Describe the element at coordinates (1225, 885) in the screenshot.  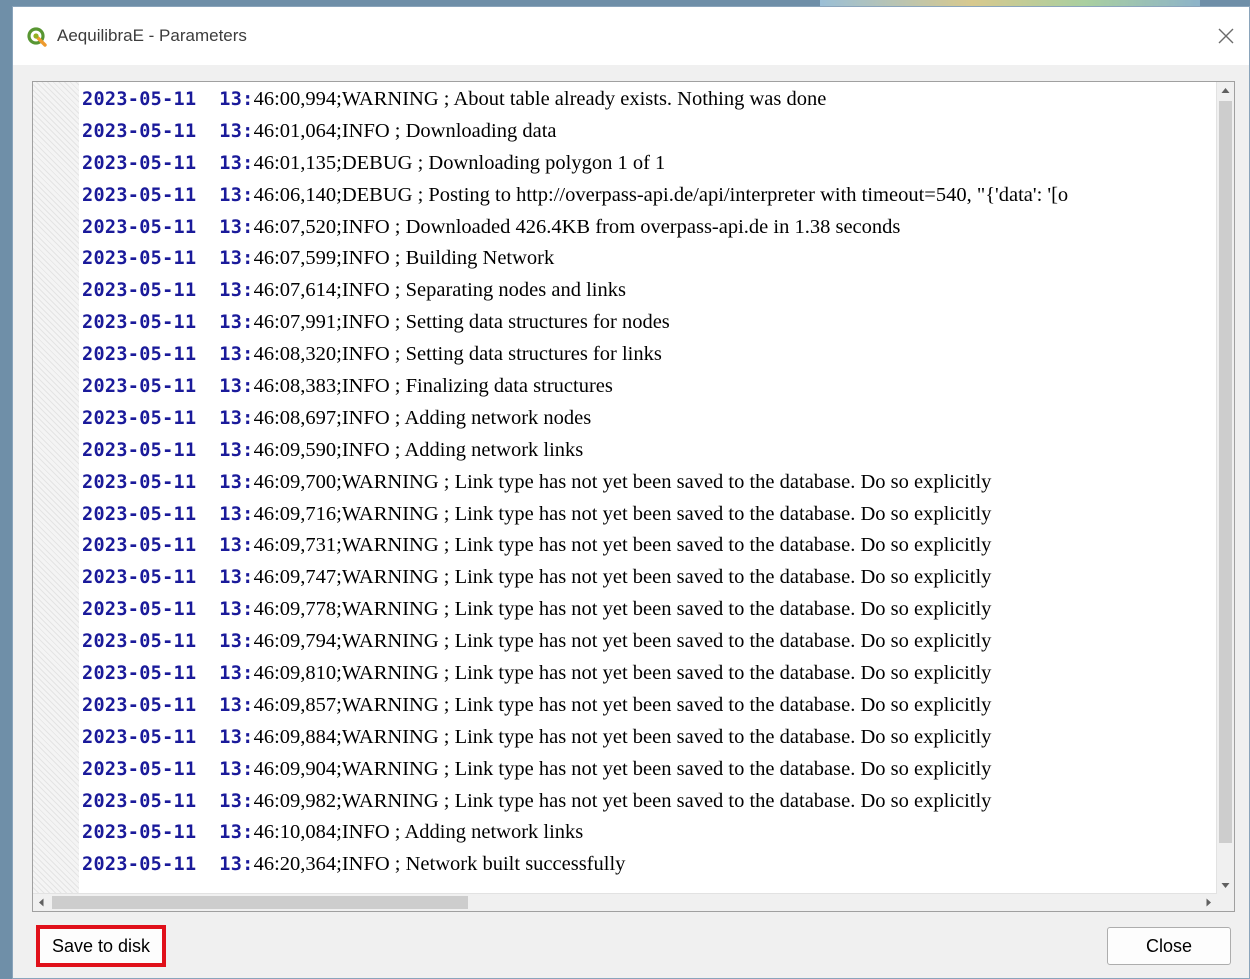
I see `scroll-down-icon` at that location.